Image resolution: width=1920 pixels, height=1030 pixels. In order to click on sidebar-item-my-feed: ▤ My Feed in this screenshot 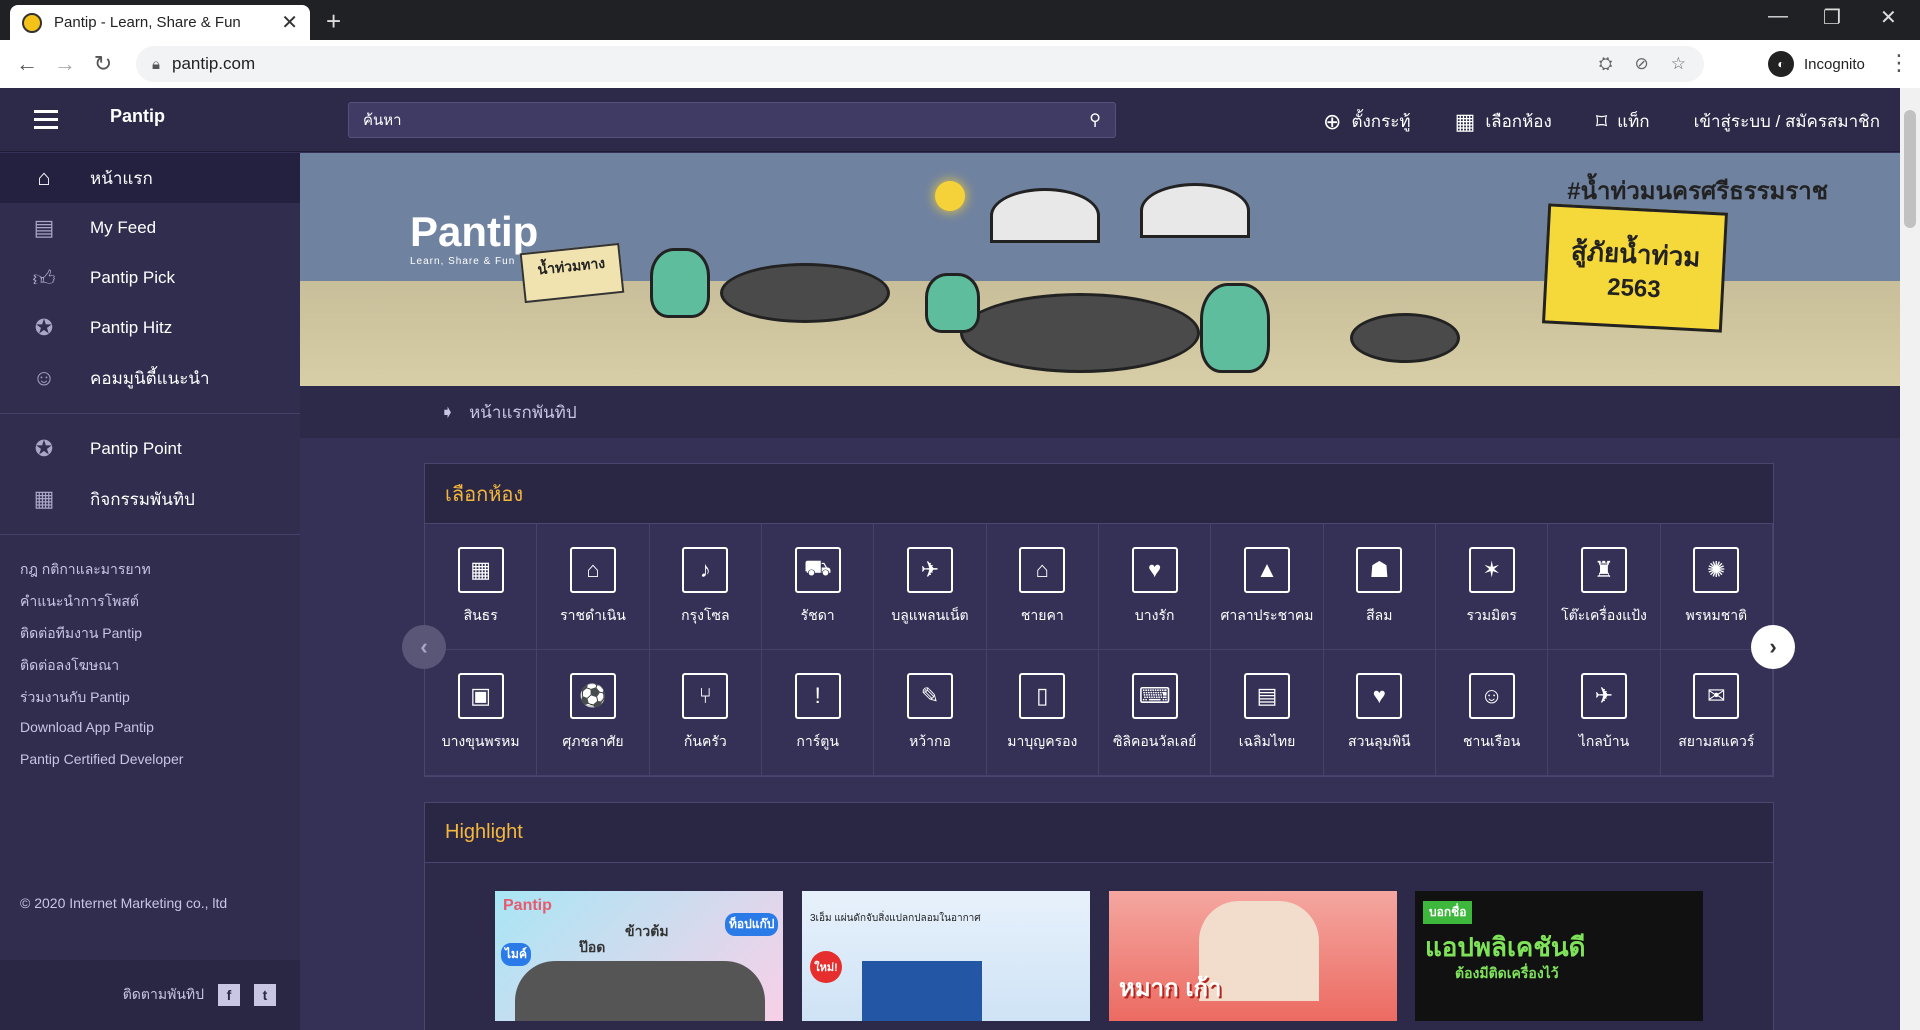, I will do `click(150, 228)`.